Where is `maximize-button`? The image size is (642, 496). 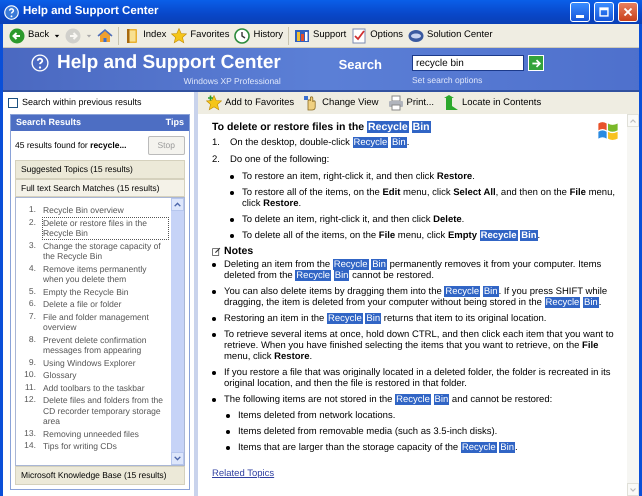 maximize-button is located at coordinates (604, 12).